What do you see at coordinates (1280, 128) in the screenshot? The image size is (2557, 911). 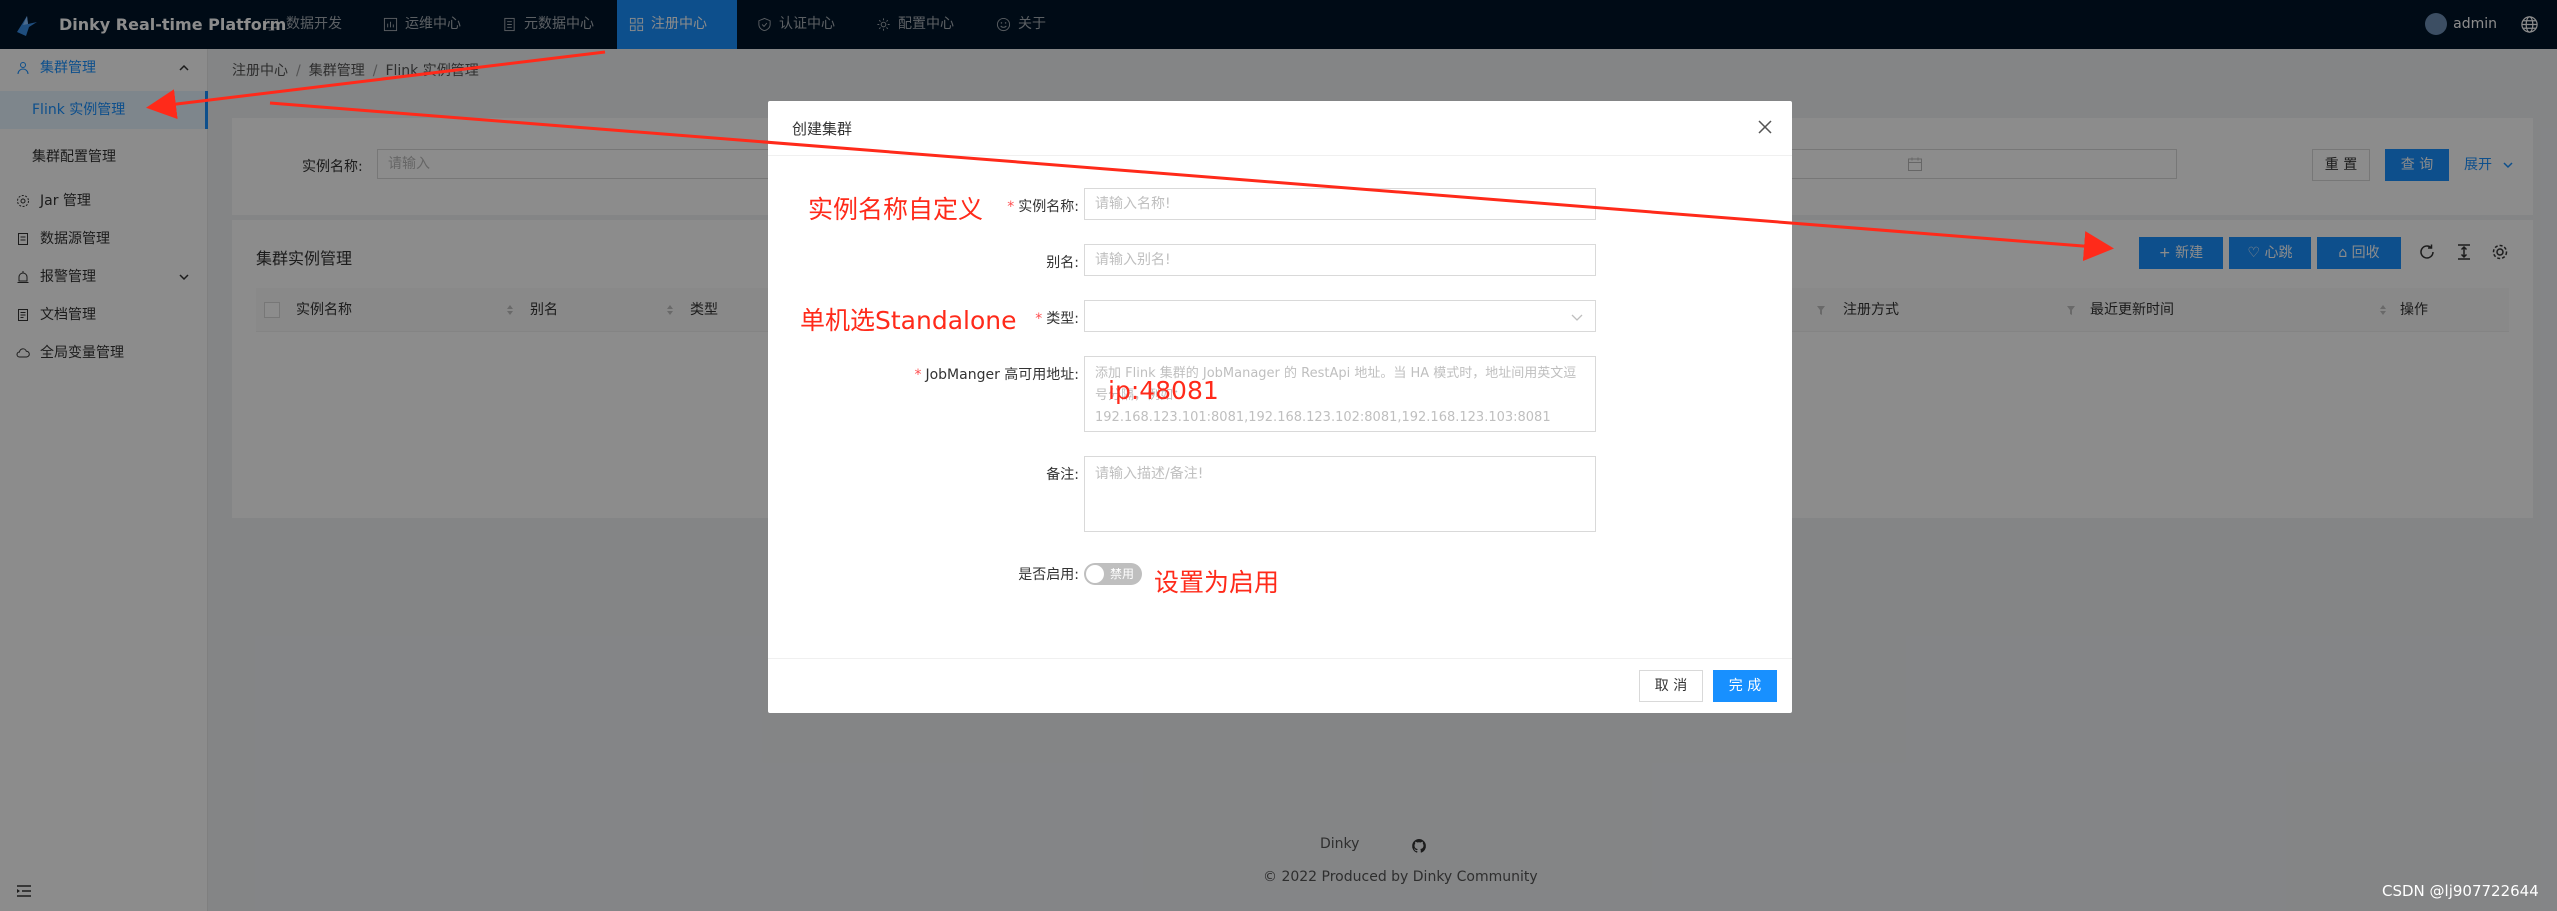 I see `modal-header: 创建集群` at bounding box center [1280, 128].